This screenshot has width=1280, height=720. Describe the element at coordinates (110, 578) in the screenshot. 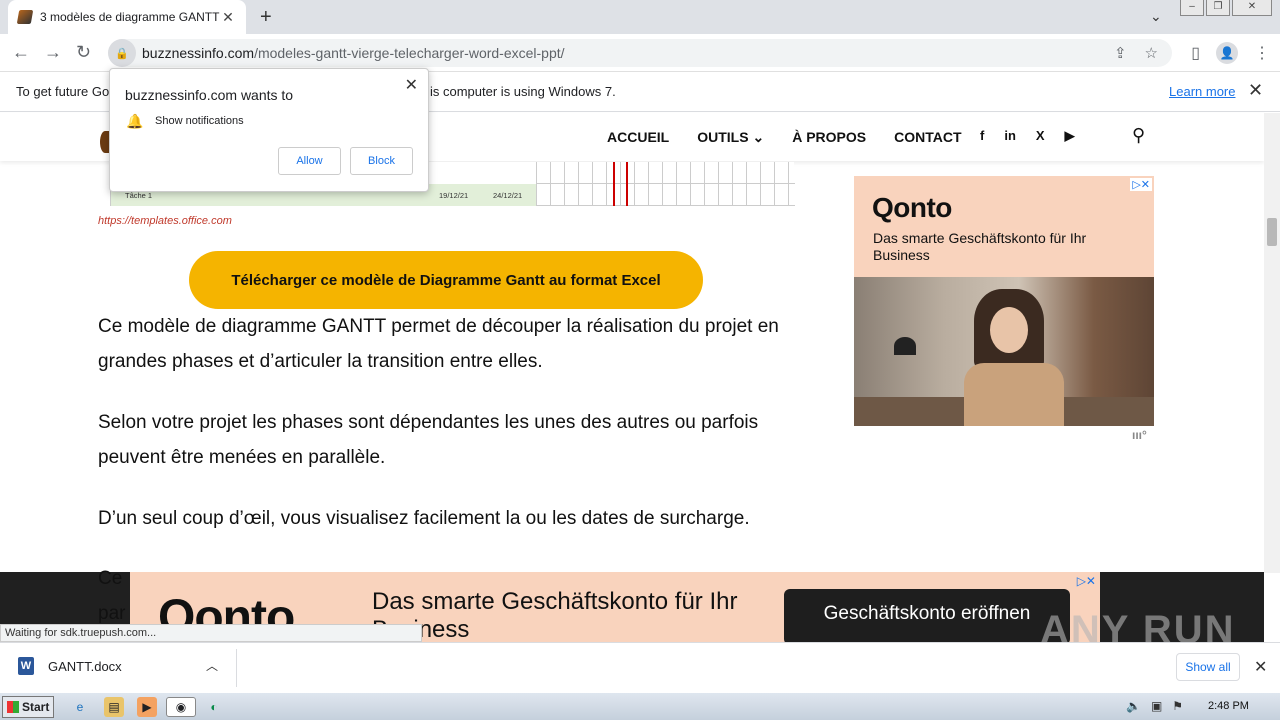

I see `article-paragraph-fragment: Ce` at that location.